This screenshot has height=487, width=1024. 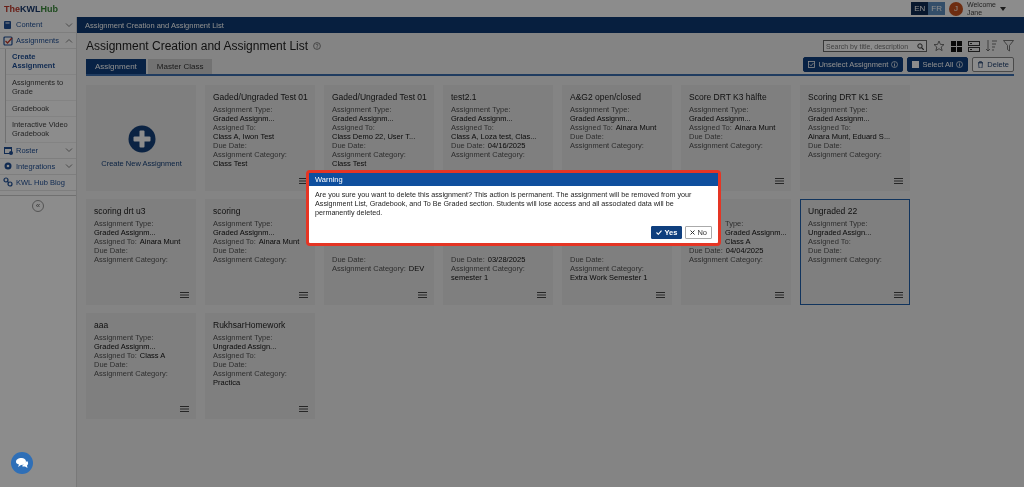 I want to click on filter-icon, so click(x=1008, y=46).